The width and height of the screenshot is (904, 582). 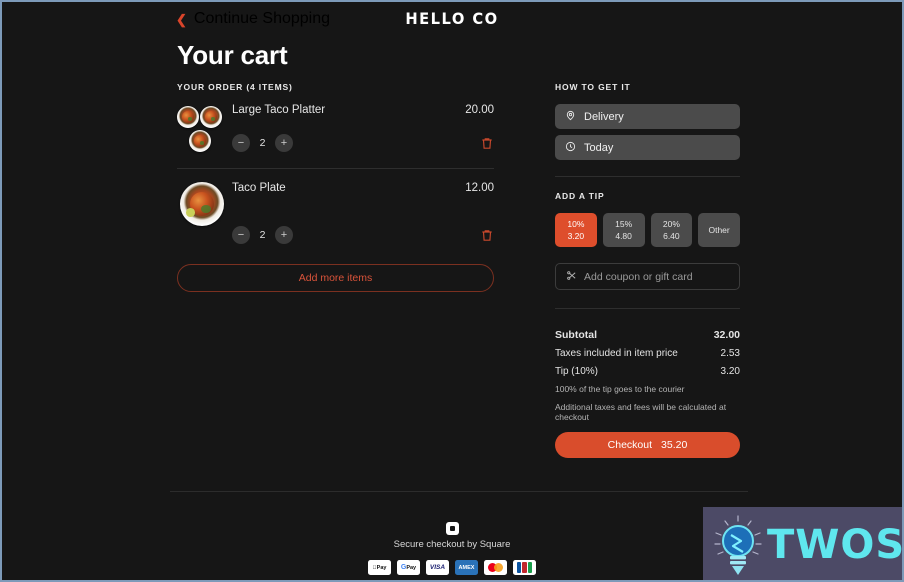 I want to click on delivery-method-button: Delivery, so click(x=647, y=116).